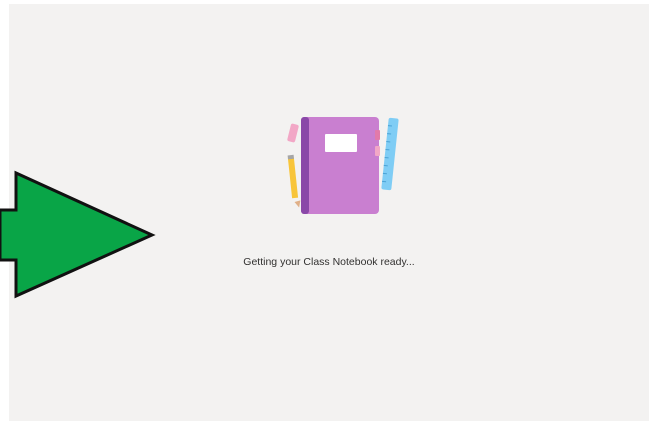 This screenshot has height=421, width=649. What do you see at coordinates (78, 234) in the screenshot?
I see `arrow-right-icon` at bounding box center [78, 234].